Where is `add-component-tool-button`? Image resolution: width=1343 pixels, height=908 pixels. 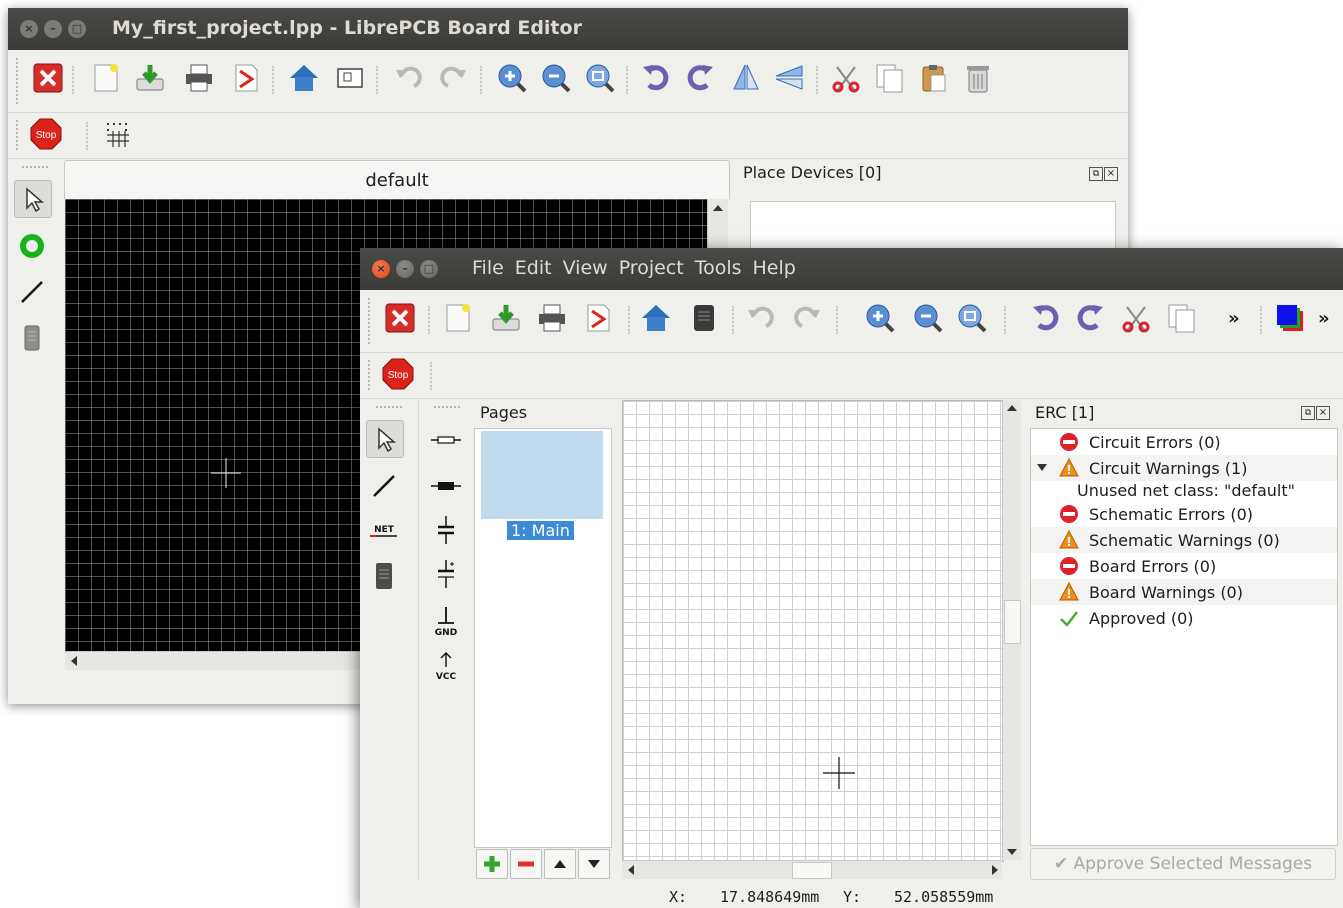 add-component-tool-button is located at coordinates (384, 576).